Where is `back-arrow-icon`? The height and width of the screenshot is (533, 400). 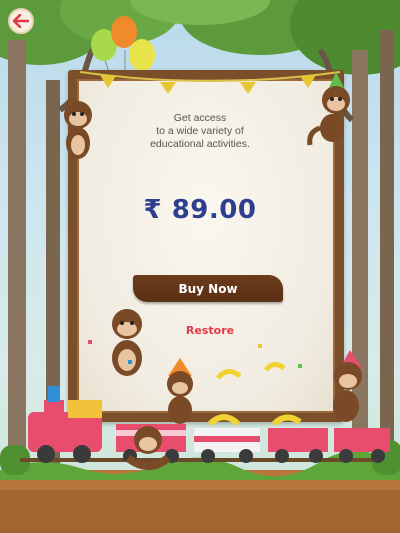
back-arrow-icon is located at coordinates (21, 21).